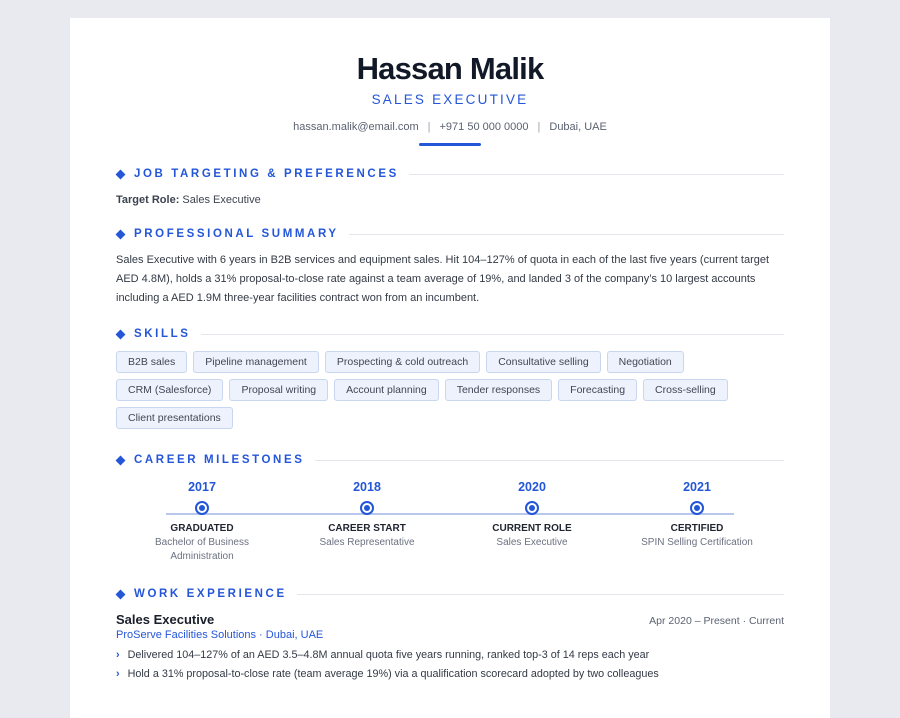 Image resolution: width=900 pixels, height=718 pixels. Describe the element at coordinates (367, 528) in the screenshot. I see `milestone-label: CAREER START` at that location.